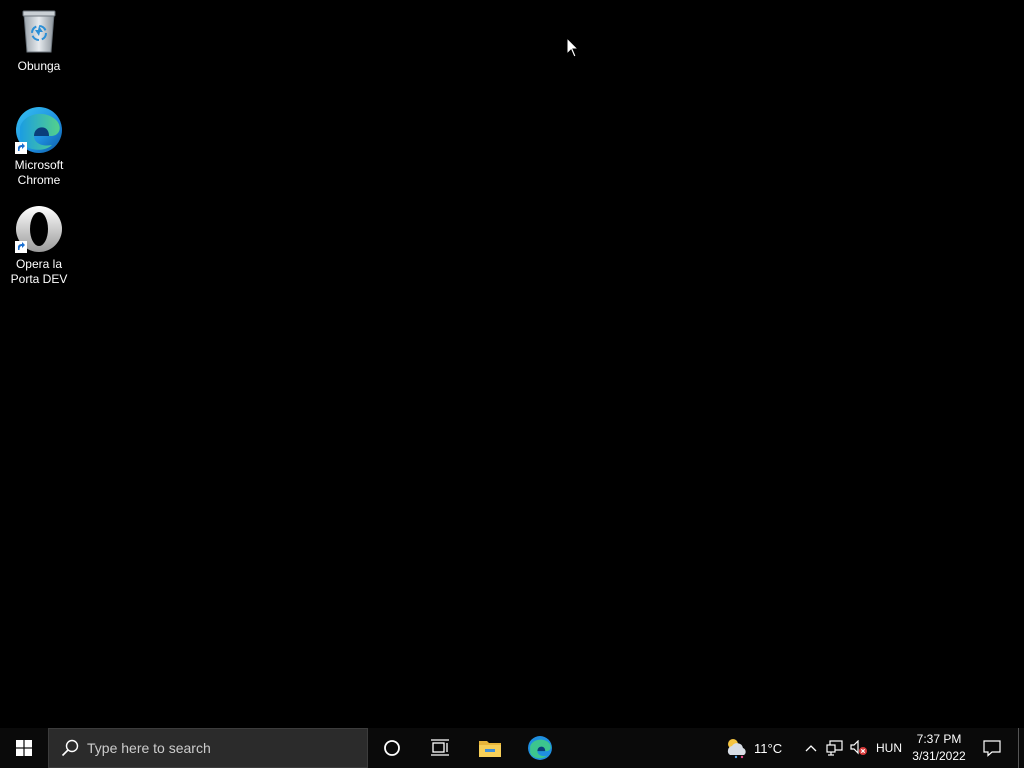  What do you see at coordinates (939, 739) in the screenshot?
I see `clock-time: 7:37 PM` at bounding box center [939, 739].